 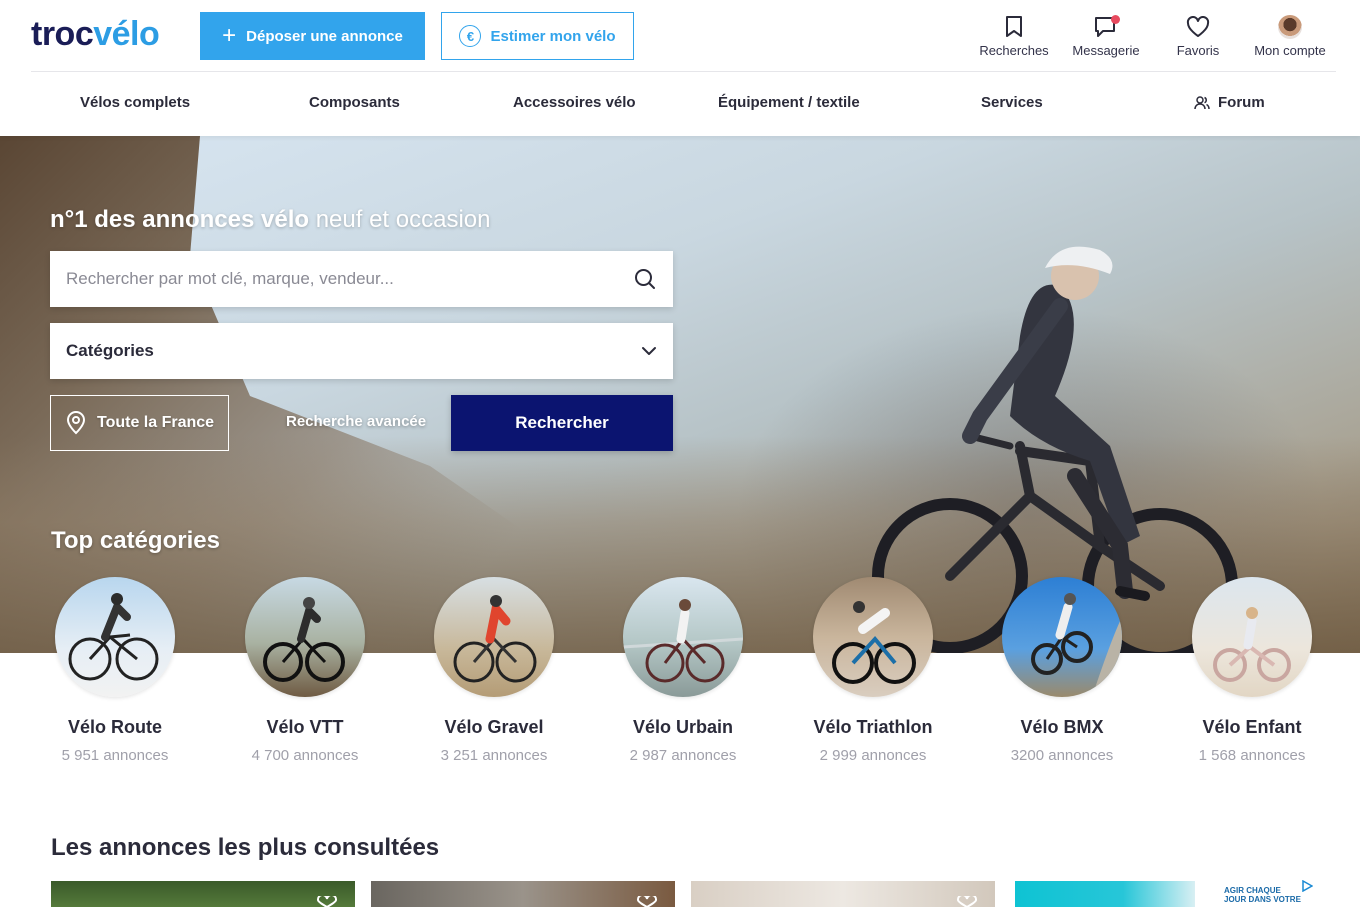 I want to click on category-mtb: Vélo VTT 4 700 annonces, so click(x=305, y=670).